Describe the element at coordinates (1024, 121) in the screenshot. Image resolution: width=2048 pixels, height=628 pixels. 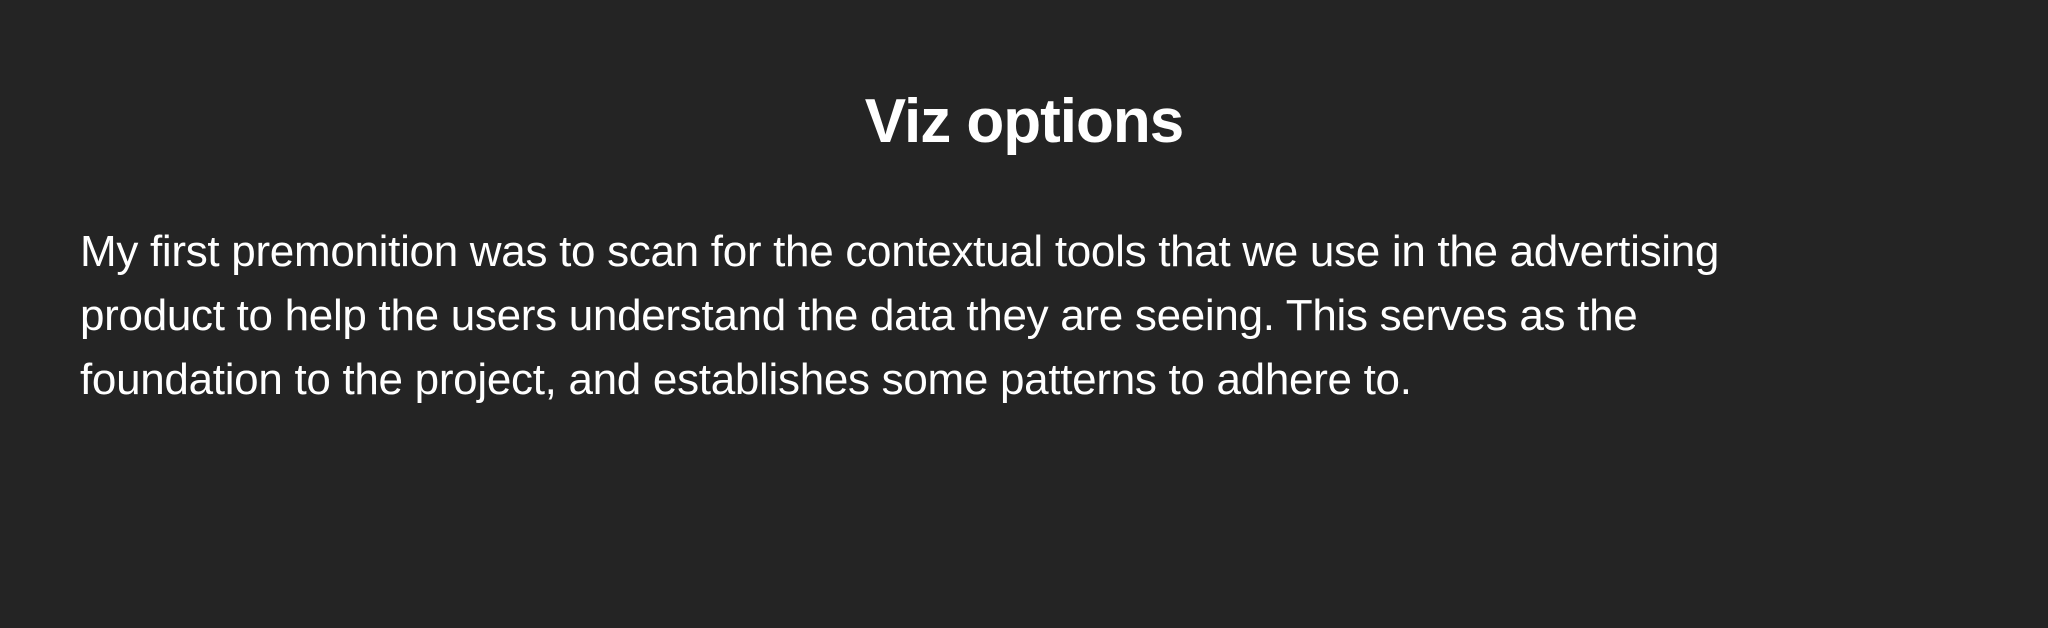
I see `page-title: Viz options` at that location.